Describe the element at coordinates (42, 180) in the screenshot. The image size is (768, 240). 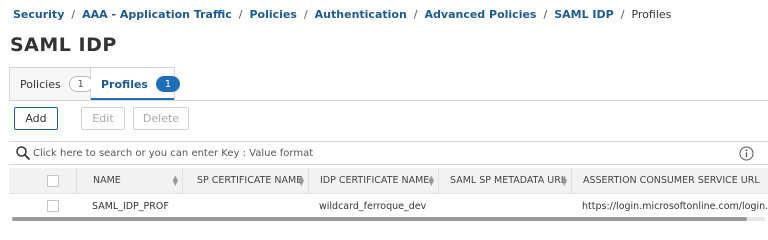
I see `select-all-cell` at that location.